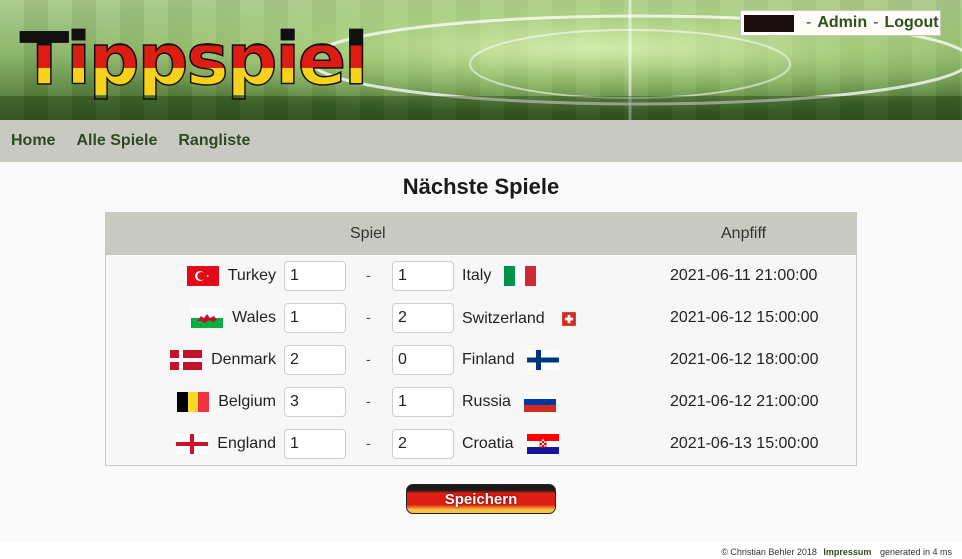  Describe the element at coordinates (539, 402) in the screenshot. I see `russia-flag-icon` at that location.